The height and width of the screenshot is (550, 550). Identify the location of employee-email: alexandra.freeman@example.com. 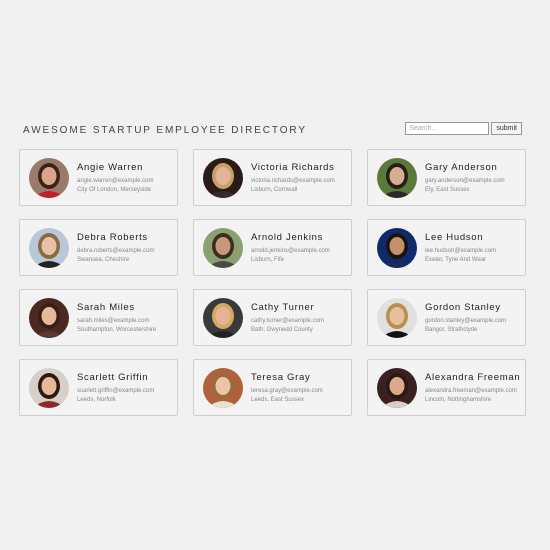
(471, 391).